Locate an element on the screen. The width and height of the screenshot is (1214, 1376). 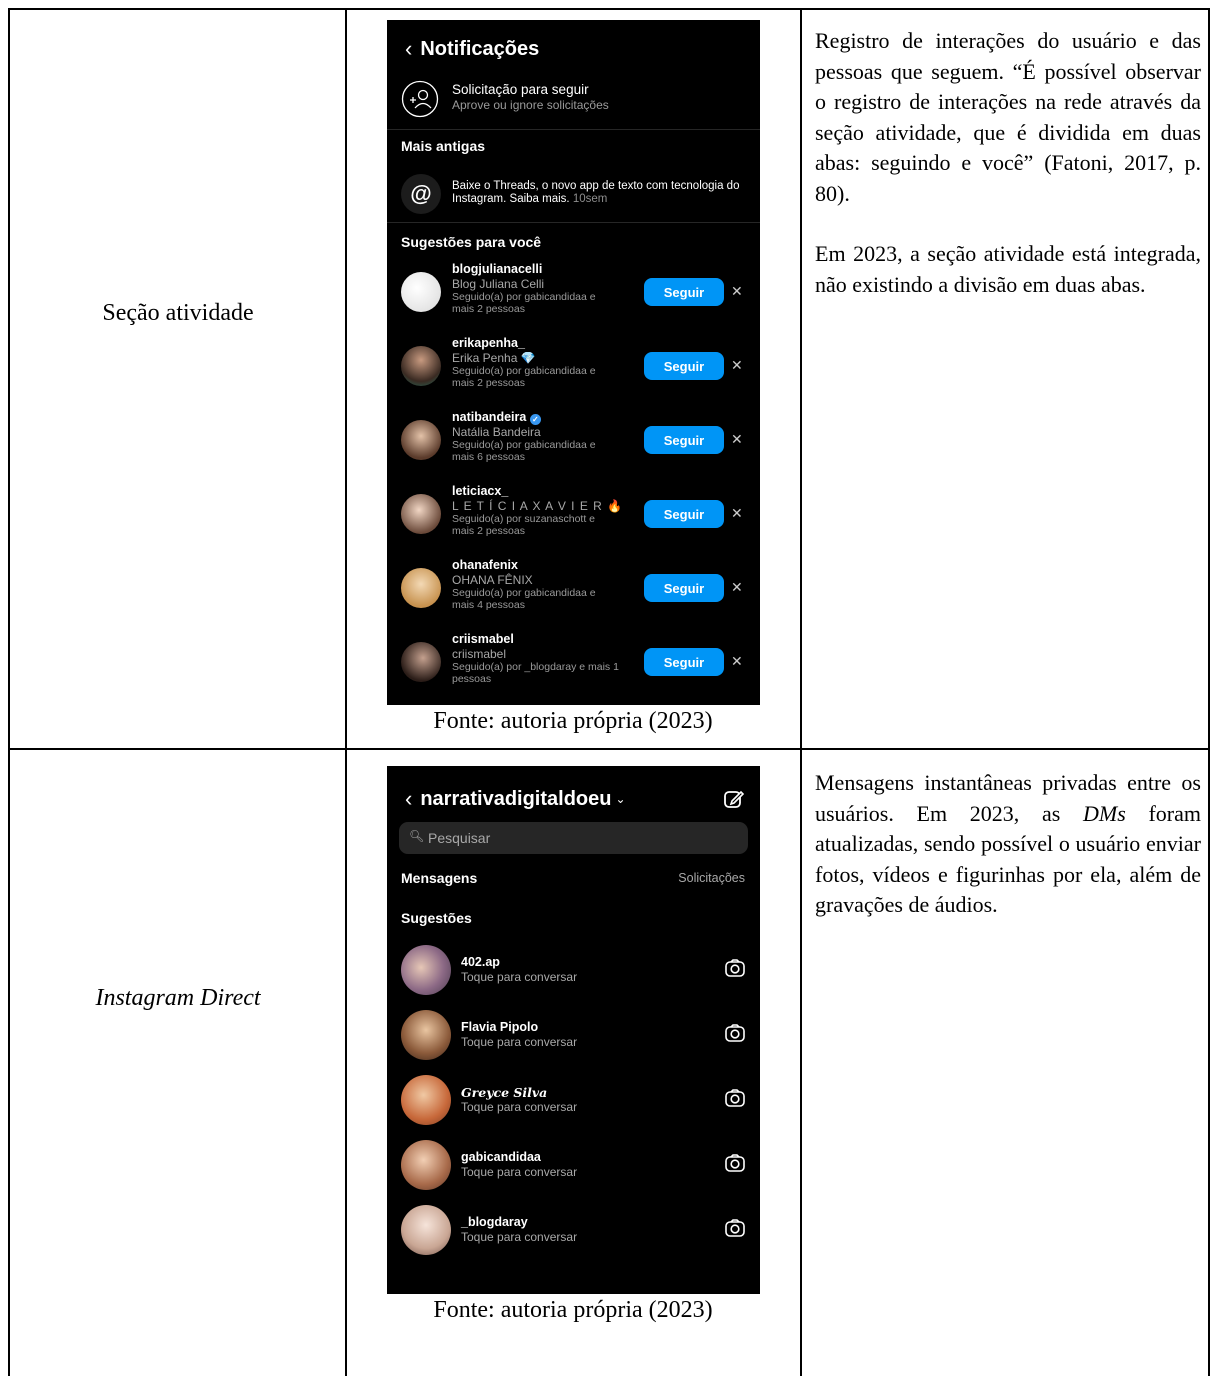
contact-row: Greyce Silva Toque para conversar is located at coordinates (576, 1101).